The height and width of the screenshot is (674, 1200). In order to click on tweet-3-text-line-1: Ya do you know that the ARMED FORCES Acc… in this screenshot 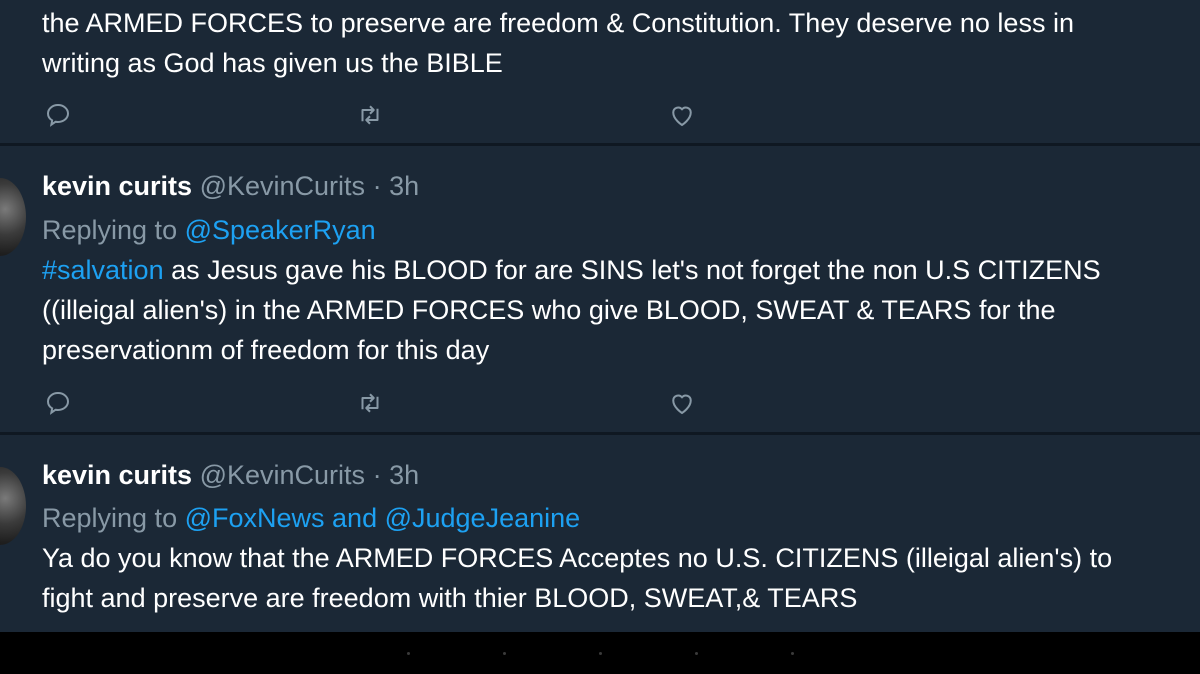, I will do `click(577, 558)`.